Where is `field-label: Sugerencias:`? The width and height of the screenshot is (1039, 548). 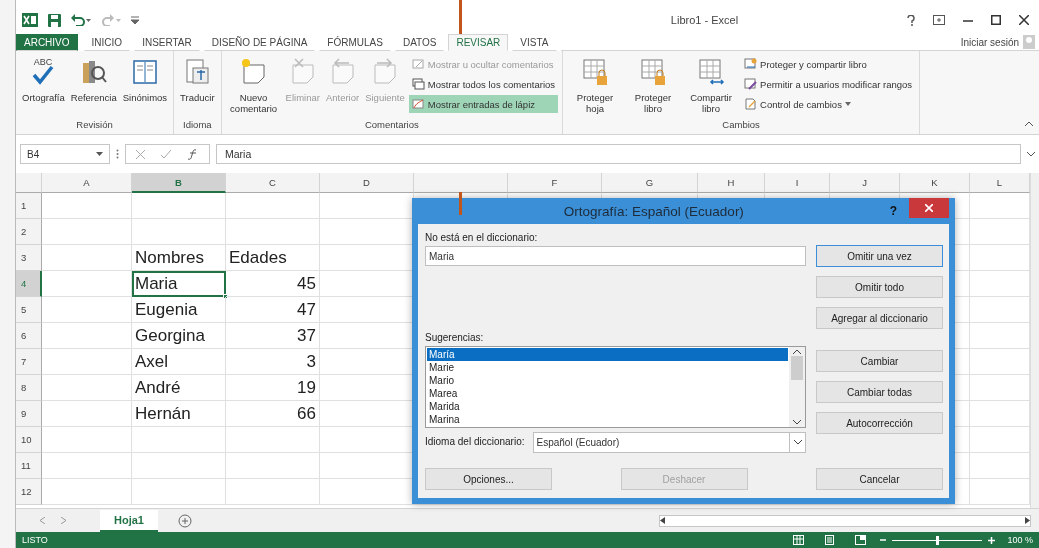 field-label: Sugerencias: is located at coordinates (455, 338).